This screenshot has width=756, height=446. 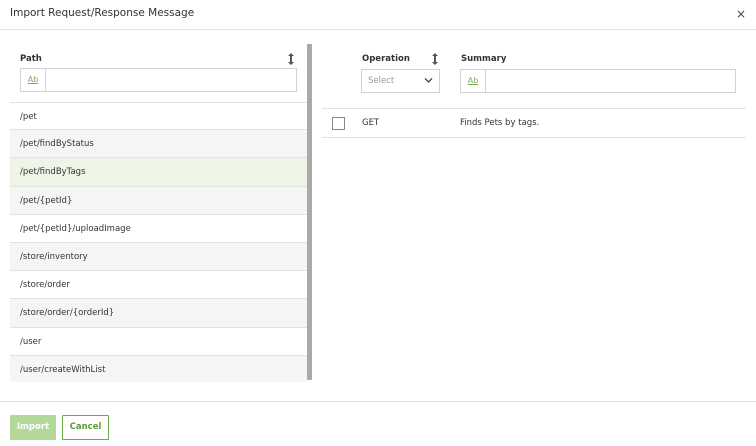 What do you see at coordinates (158, 200) in the screenshot?
I see `path-row: /pet/{petId}` at bounding box center [158, 200].